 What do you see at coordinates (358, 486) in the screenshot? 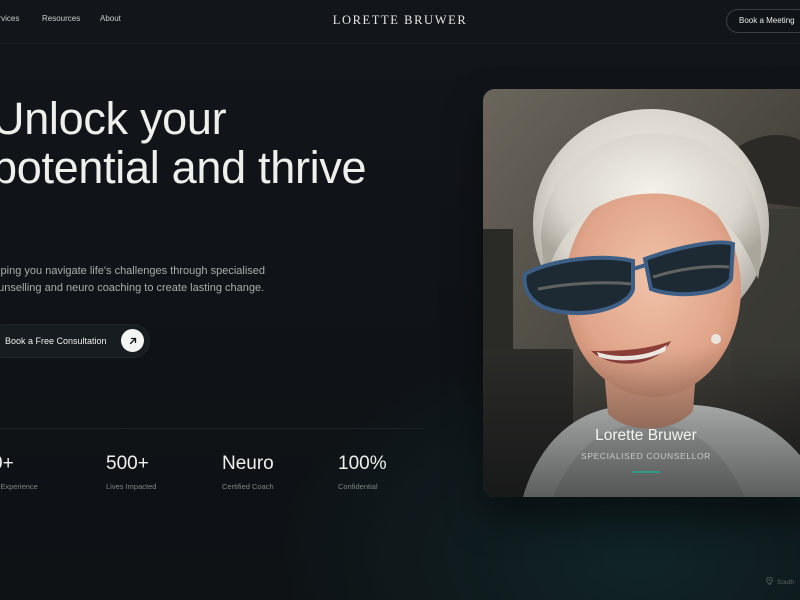
I see `stat-label: Confidential` at bounding box center [358, 486].